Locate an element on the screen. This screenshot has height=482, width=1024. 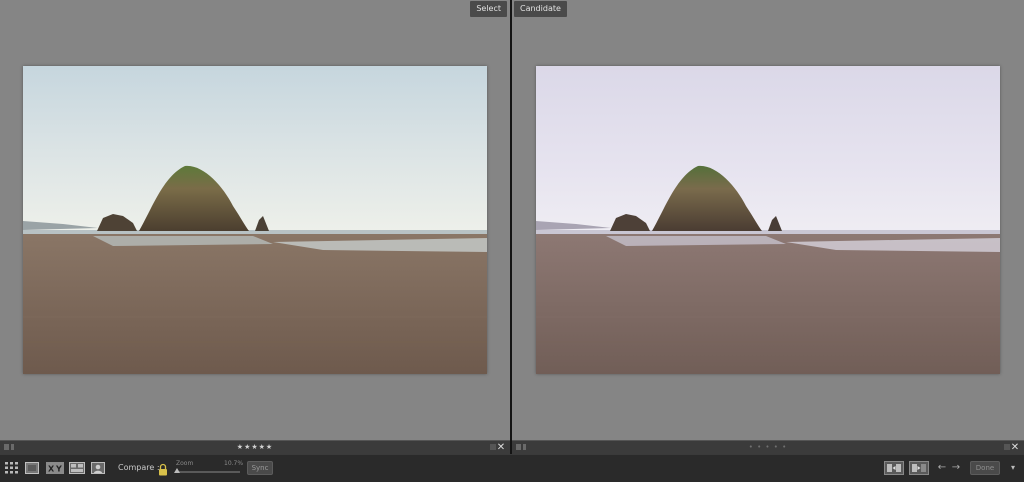
svg-text: X is located at coordinates (51, 469).